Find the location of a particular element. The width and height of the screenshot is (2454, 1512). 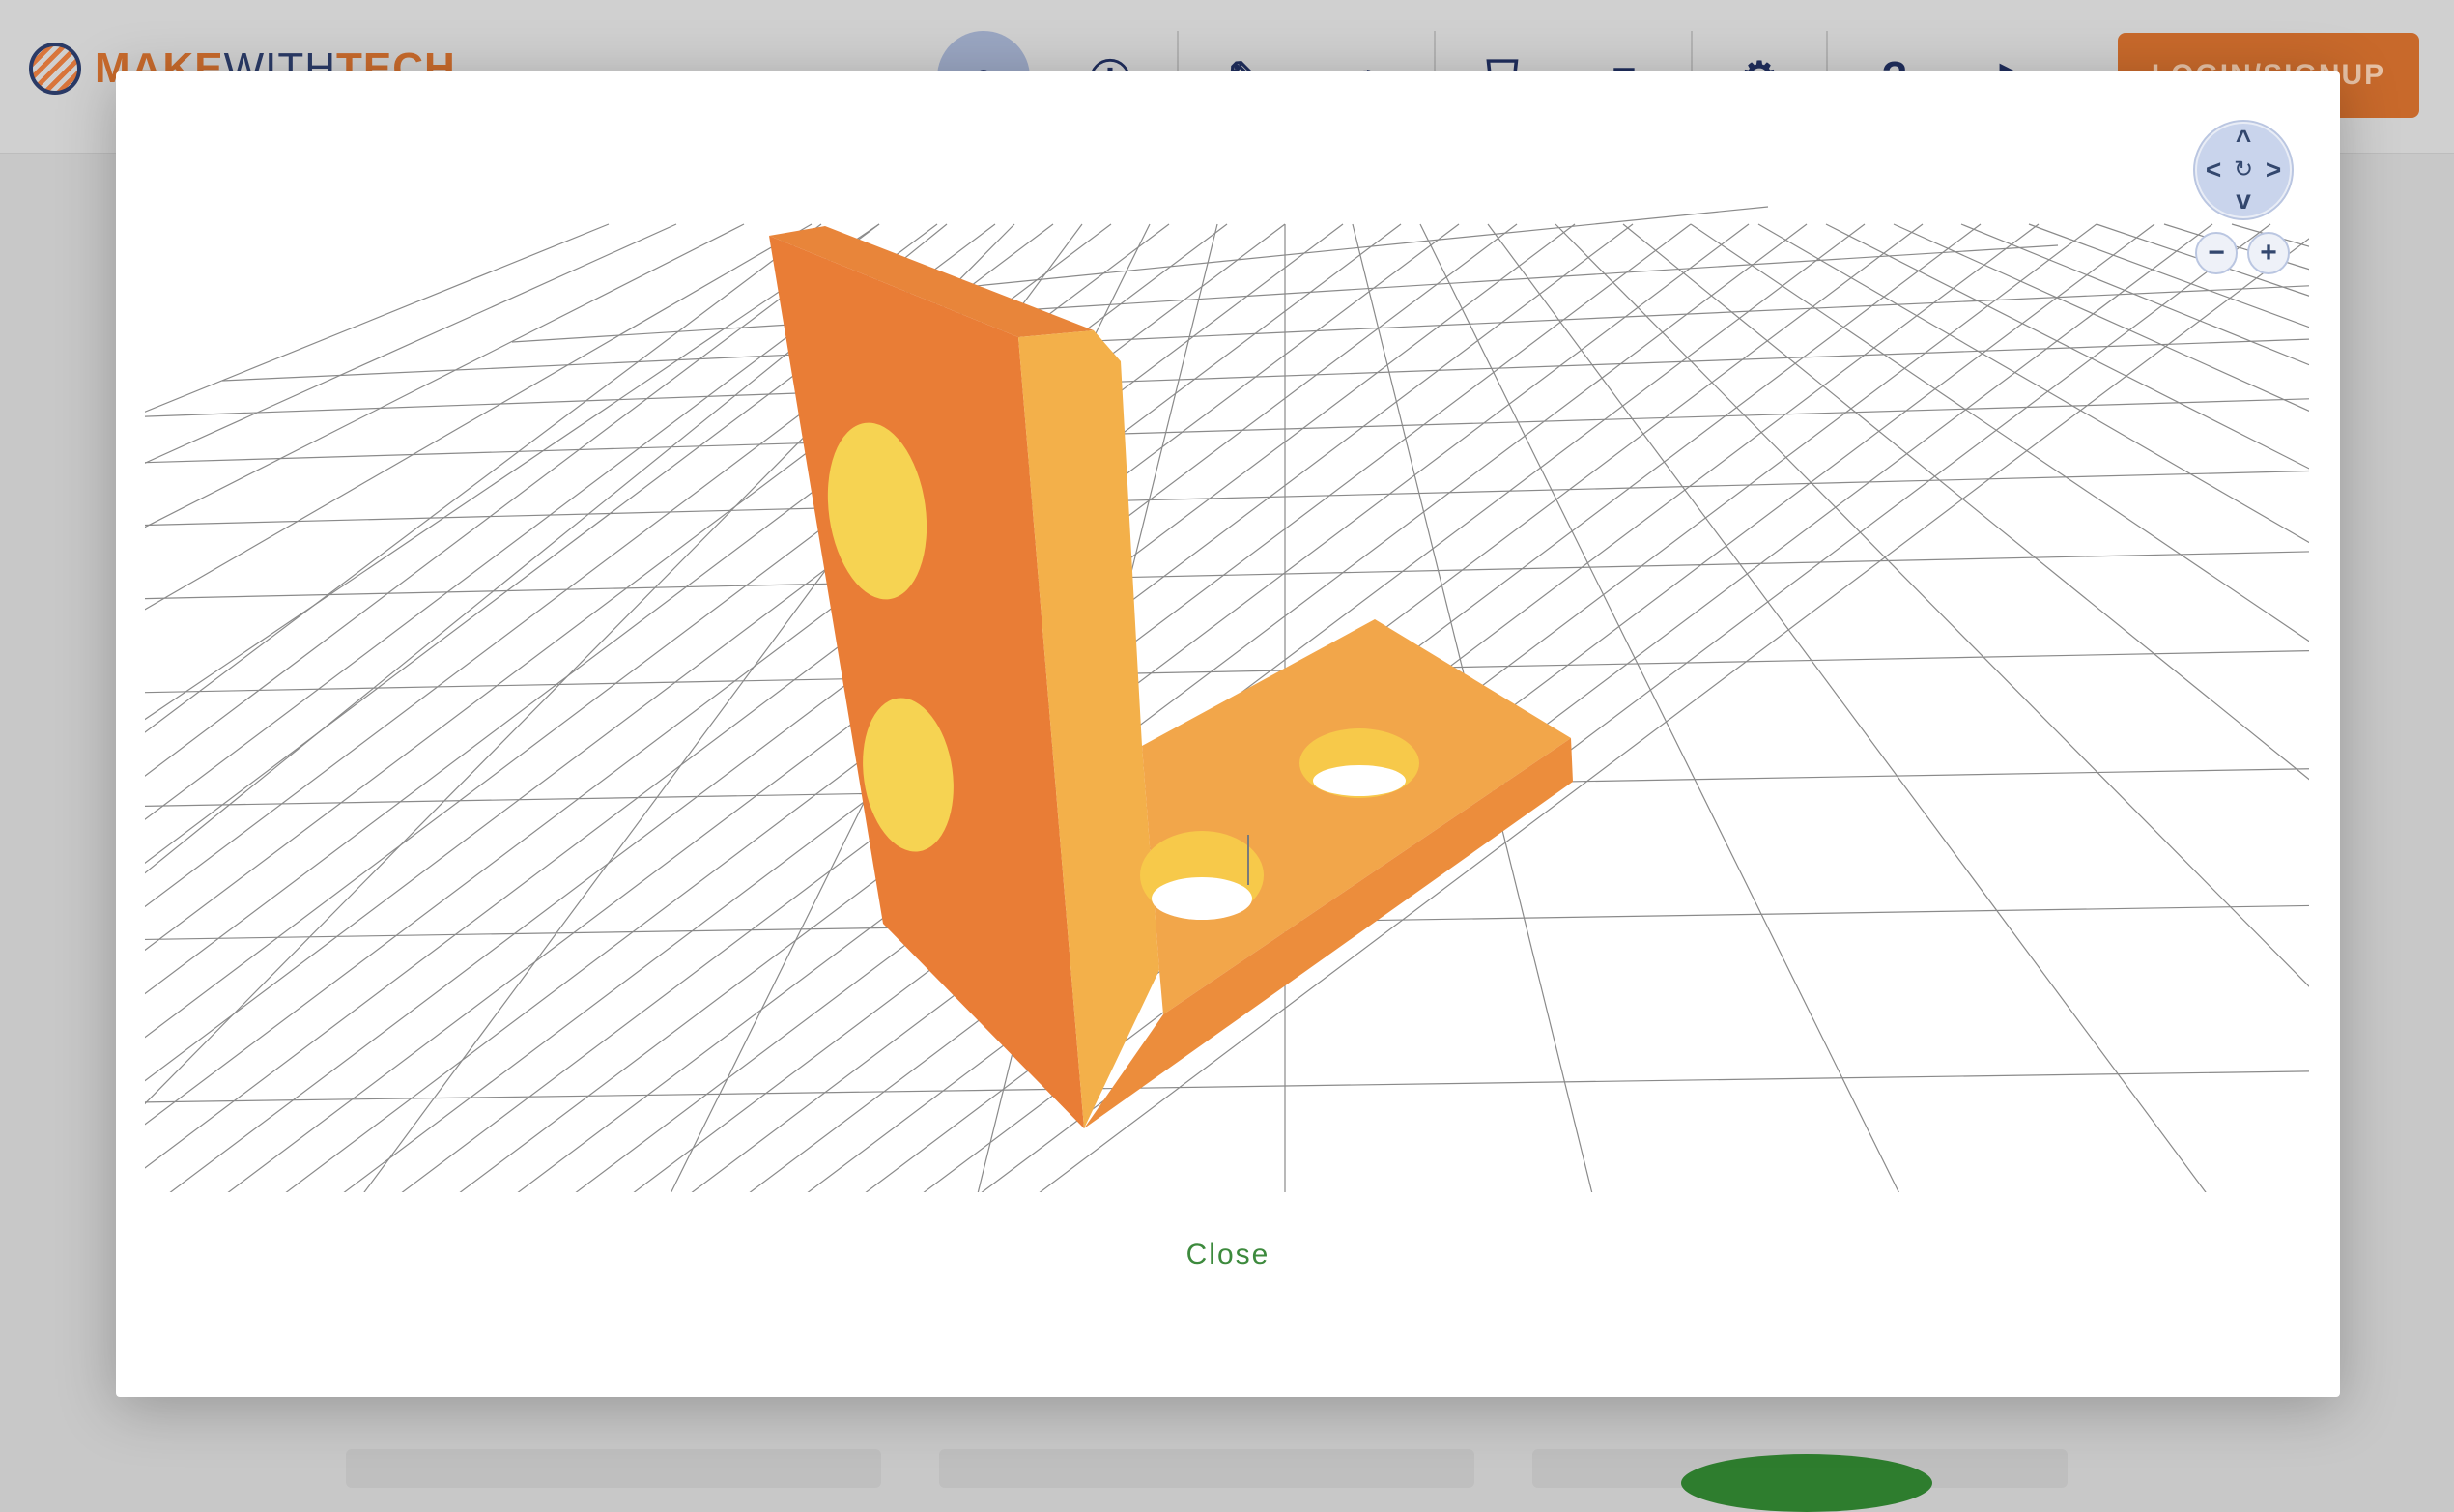

rotate-up-icon: ^ is located at coordinates (2243, 140).